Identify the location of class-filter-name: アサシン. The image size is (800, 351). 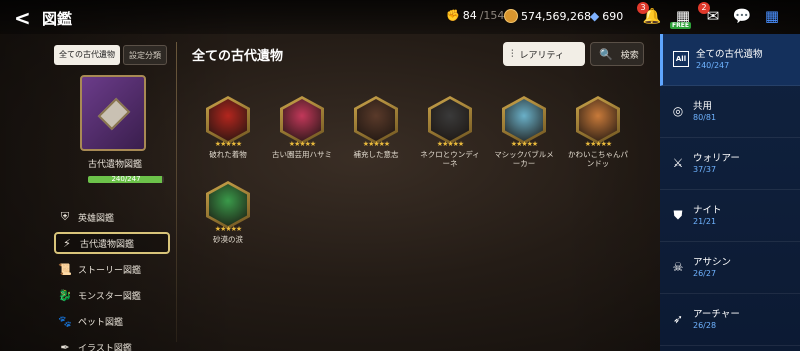
(712, 262).